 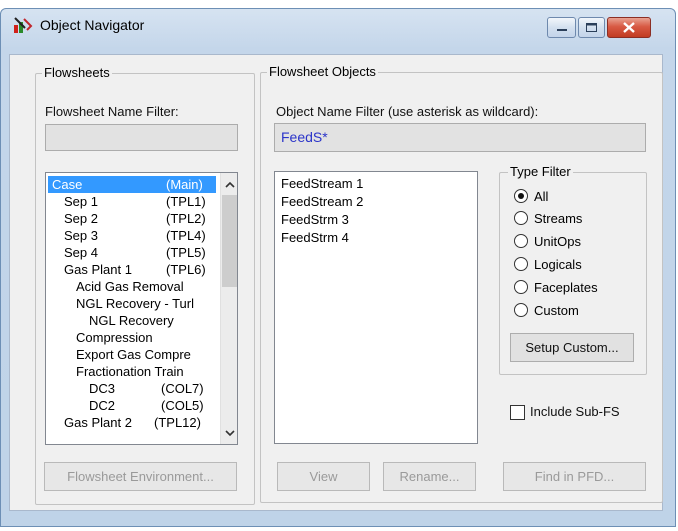 I want to click on tree-item-tag: (TPL12), so click(x=177, y=422).